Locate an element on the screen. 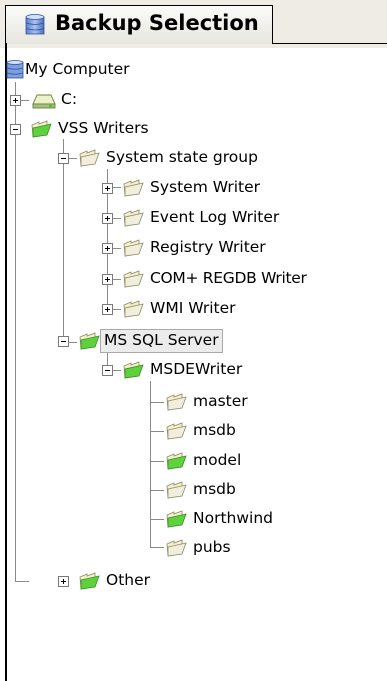  tree-node-label: C: is located at coordinates (69, 99).